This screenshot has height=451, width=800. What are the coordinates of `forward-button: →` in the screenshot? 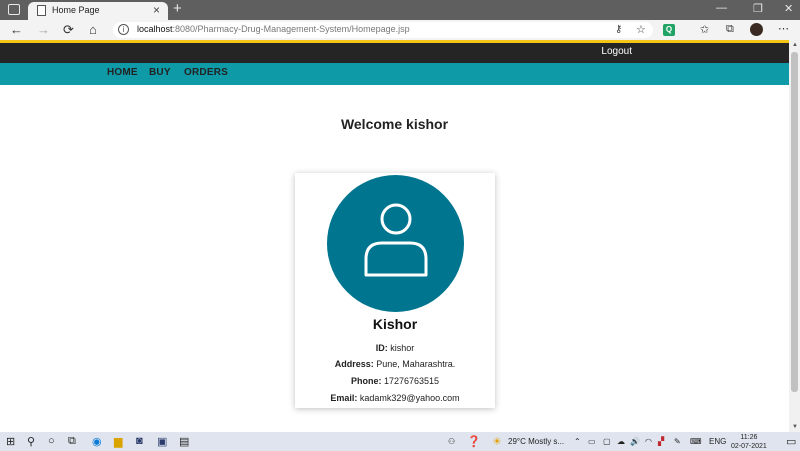 It's located at (43, 29).